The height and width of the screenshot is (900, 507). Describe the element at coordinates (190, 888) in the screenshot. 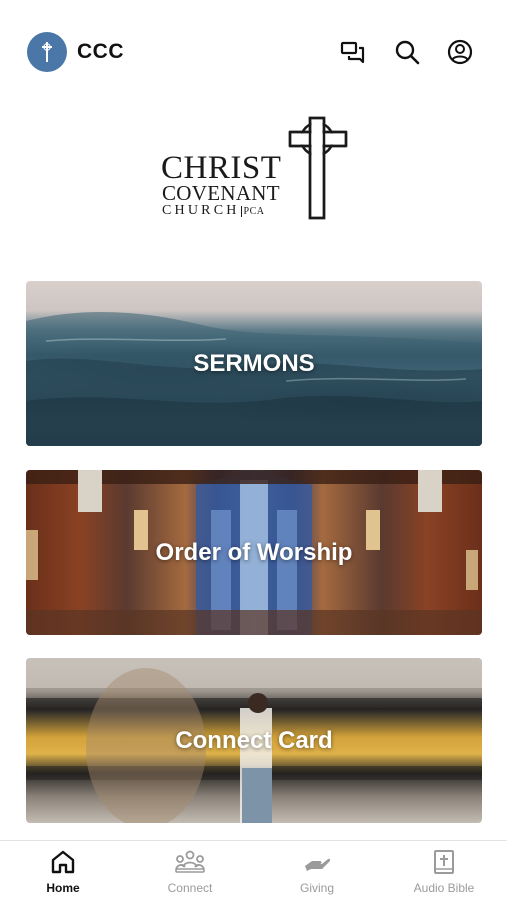

I see `tab-connect-label: Connect` at that location.